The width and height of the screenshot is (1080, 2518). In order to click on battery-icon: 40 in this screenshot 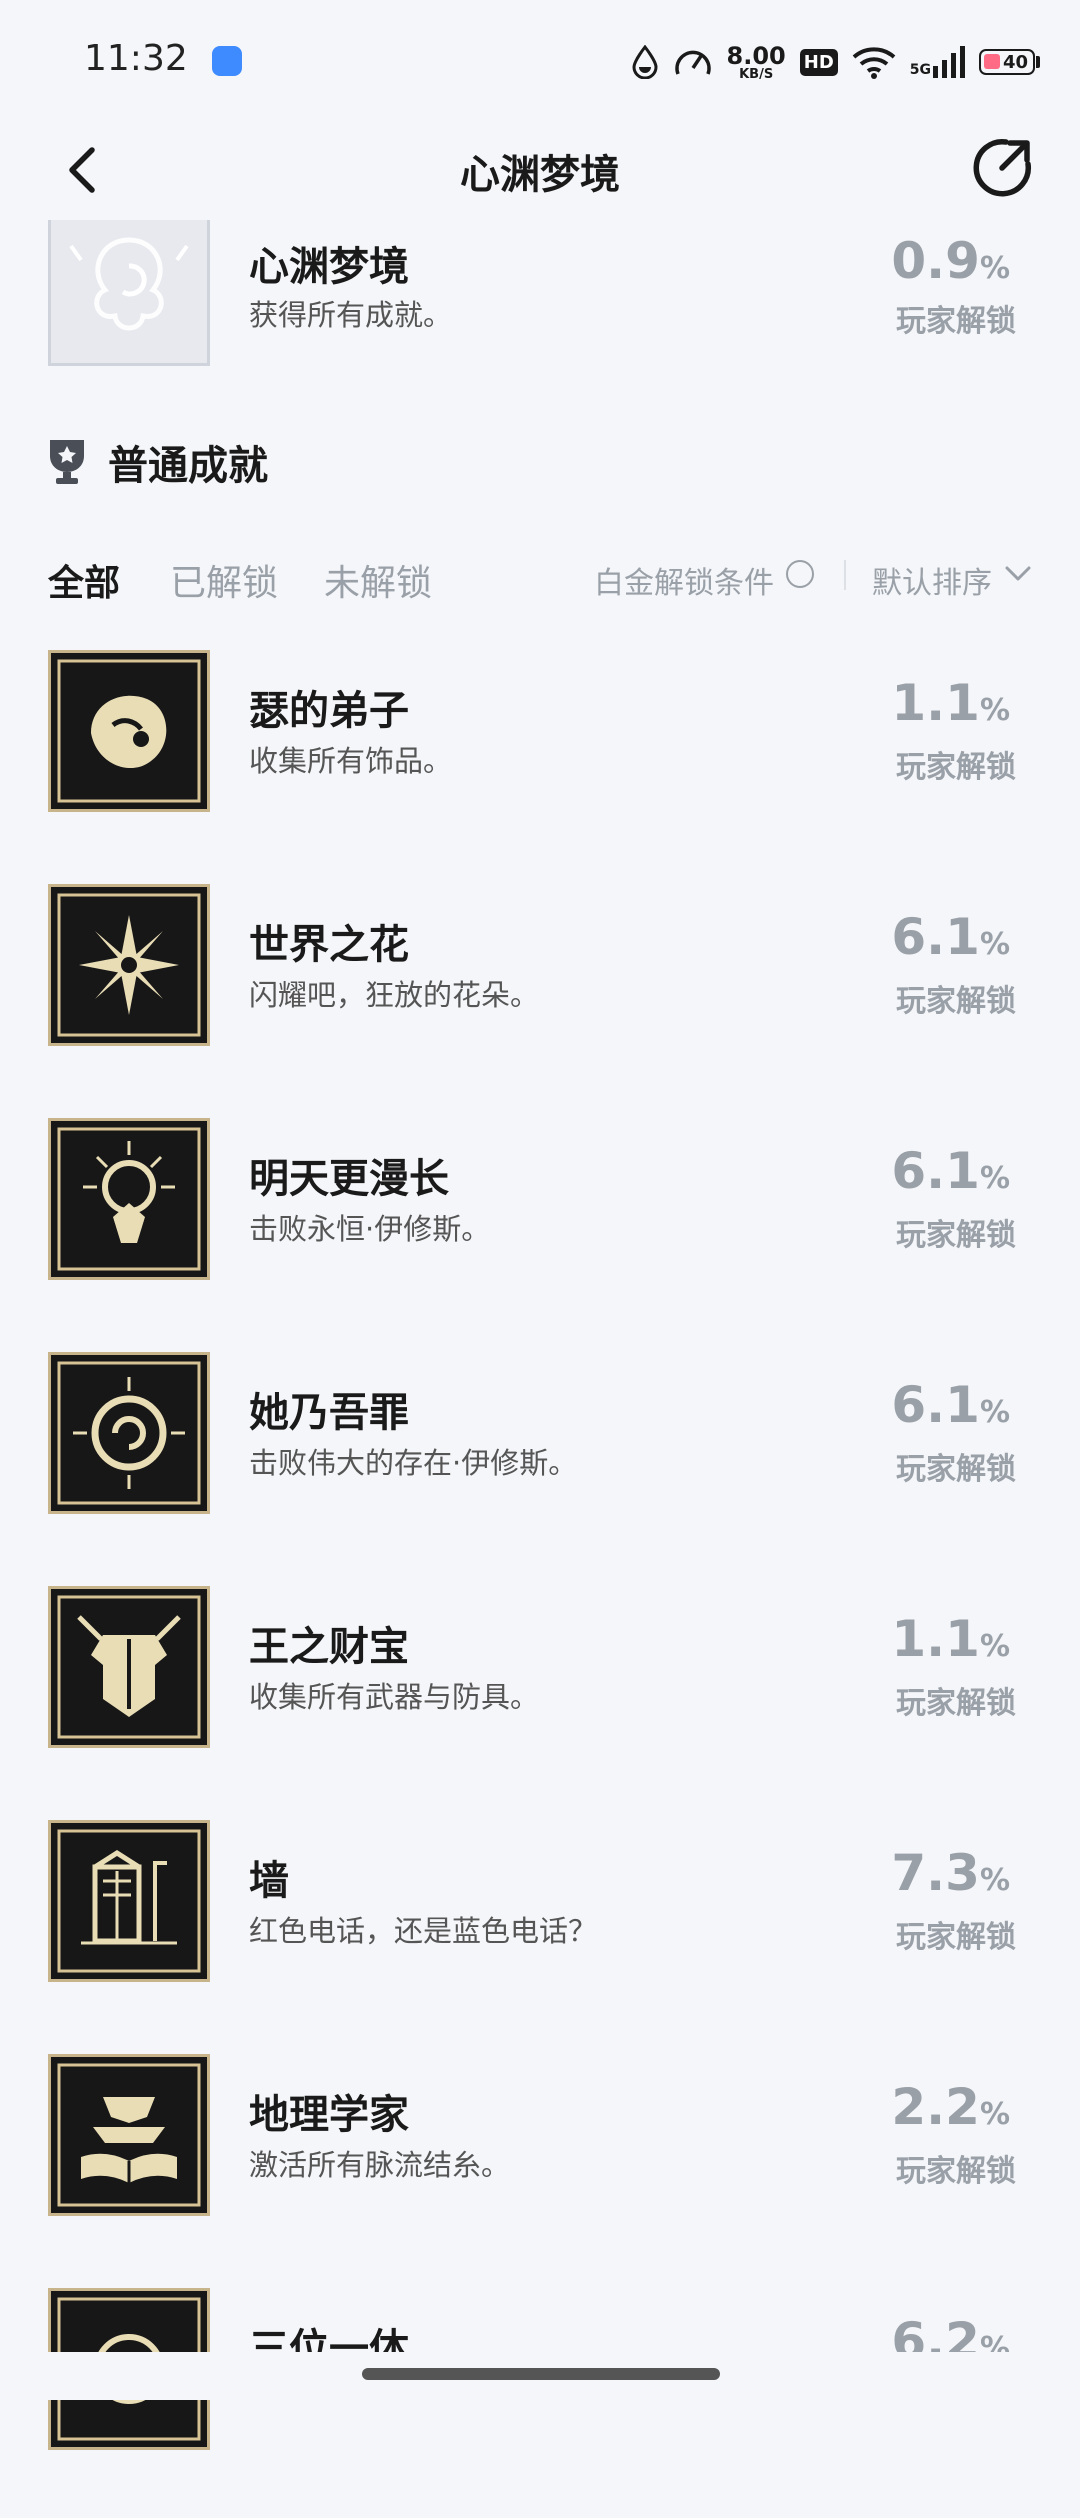, I will do `click(1009, 62)`.